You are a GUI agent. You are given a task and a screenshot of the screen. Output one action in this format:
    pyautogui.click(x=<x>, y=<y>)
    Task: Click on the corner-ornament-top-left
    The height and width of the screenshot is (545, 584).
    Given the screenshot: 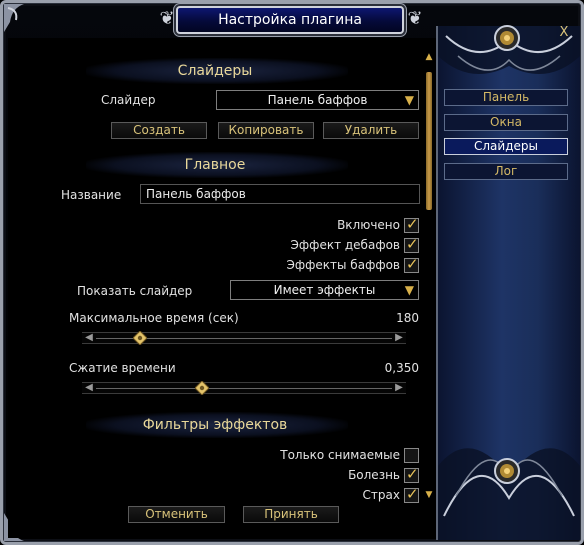 What is the action you would take?
    pyautogui.click(x=14, y=18)
    